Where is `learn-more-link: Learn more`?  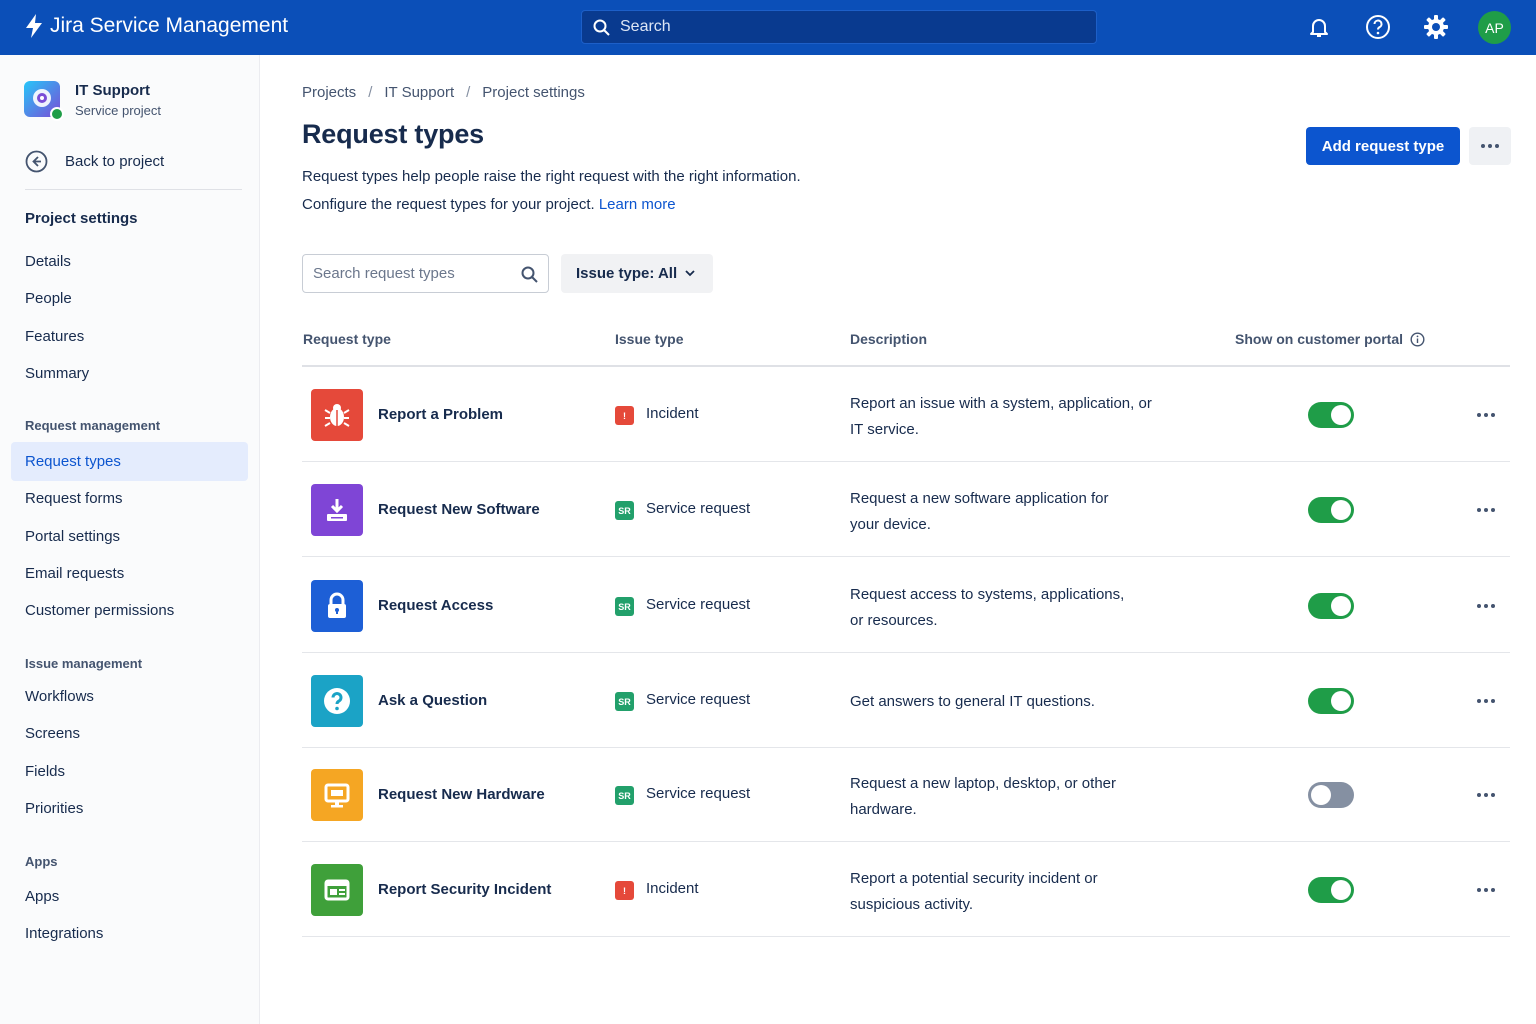
learn-more-link: Learn more is located at coordinates (637, 204).